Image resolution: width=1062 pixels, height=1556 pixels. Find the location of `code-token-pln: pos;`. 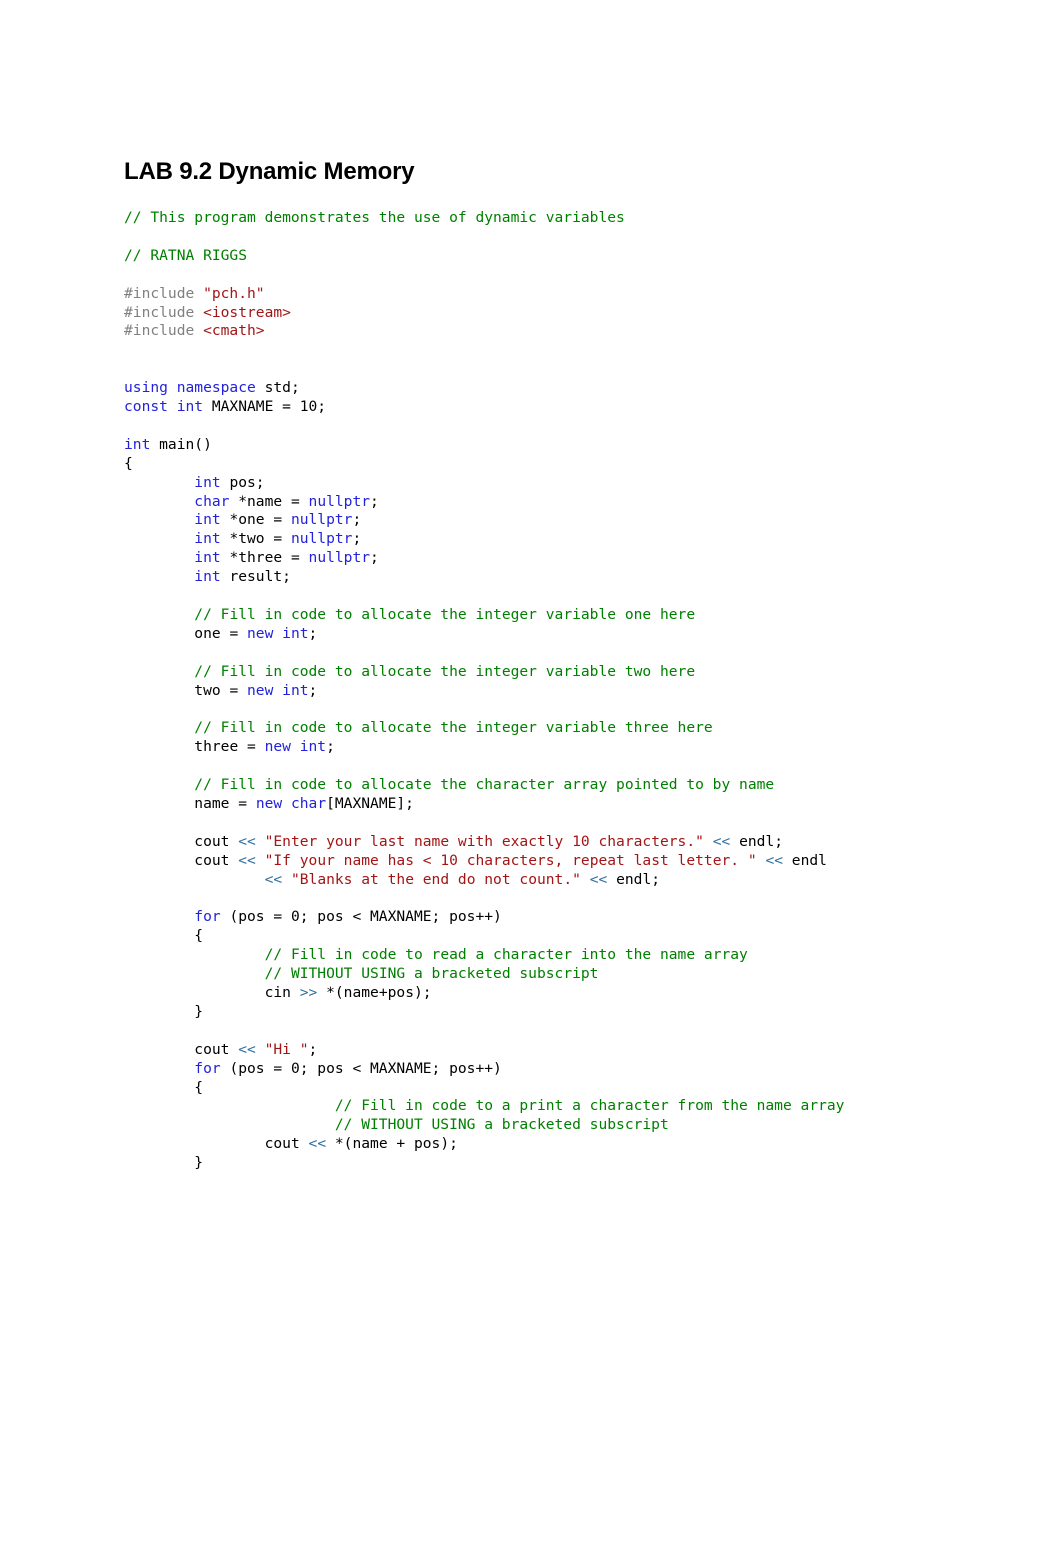

code-token-pln: pos; is located at coordinates (242, 482).